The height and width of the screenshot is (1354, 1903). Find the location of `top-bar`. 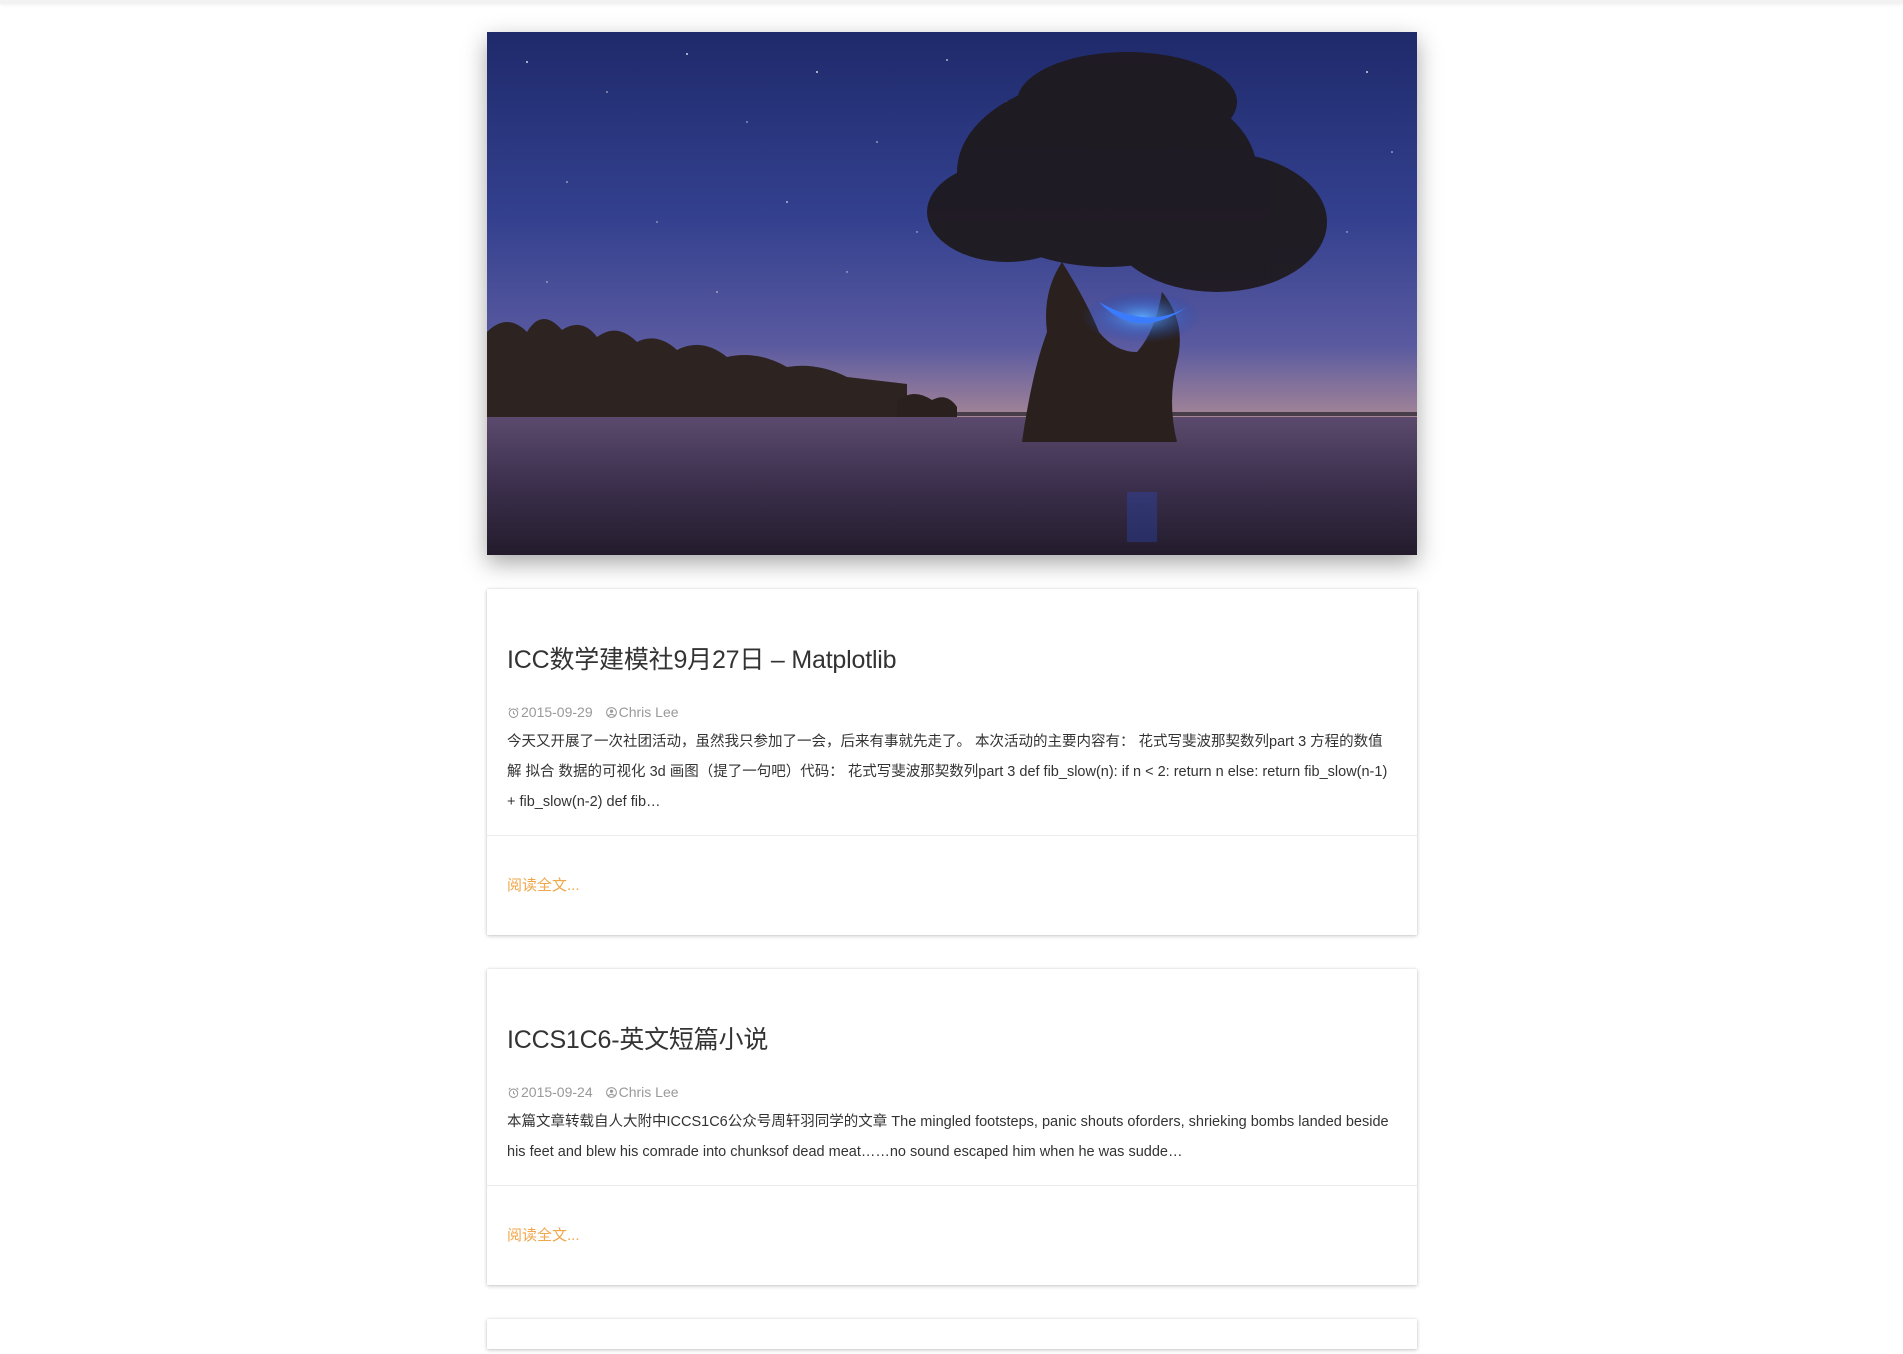

top-bar is located at coordinates (951, 2).